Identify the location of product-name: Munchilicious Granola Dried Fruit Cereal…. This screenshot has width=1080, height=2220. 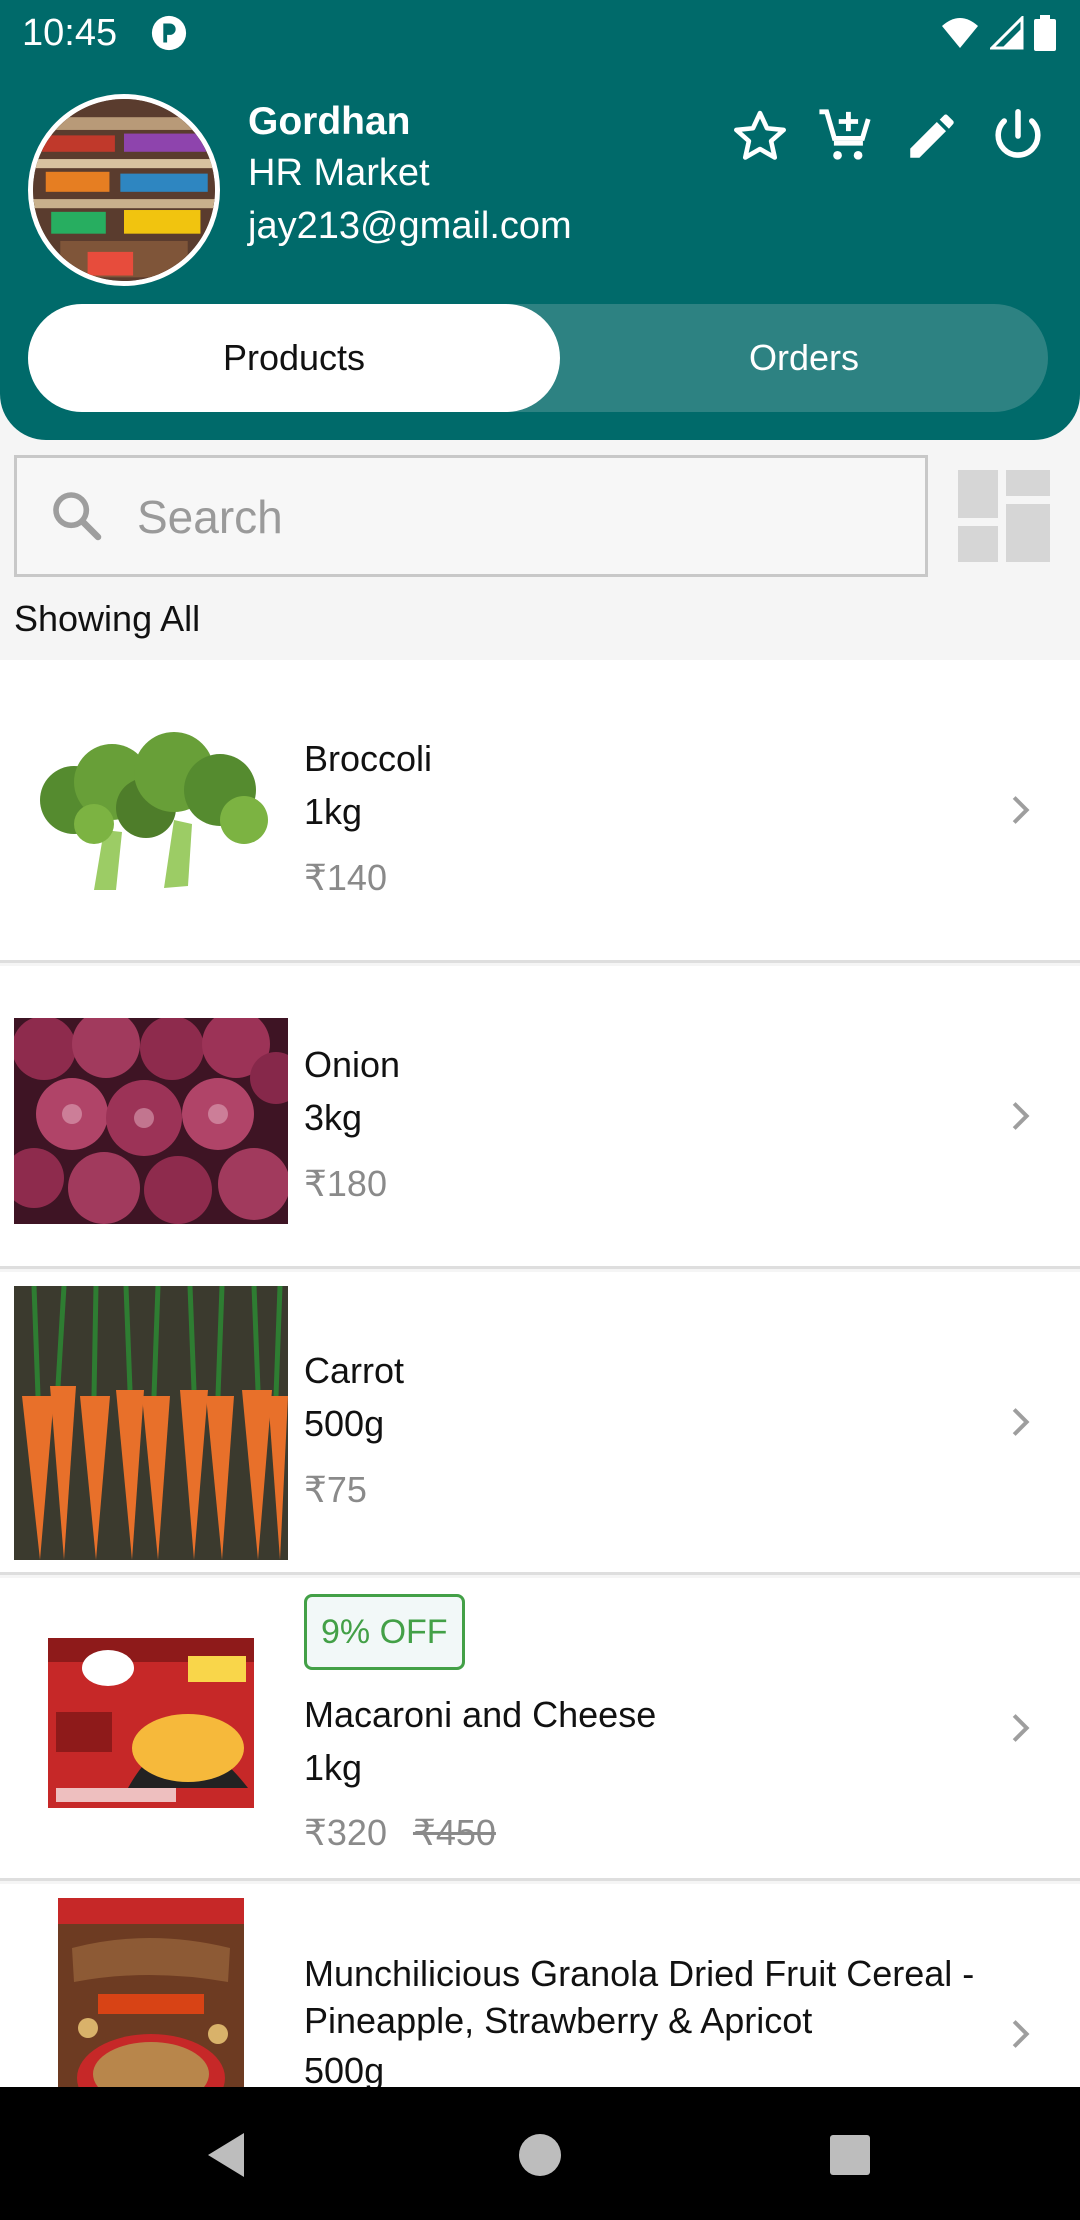
(639, 1997).